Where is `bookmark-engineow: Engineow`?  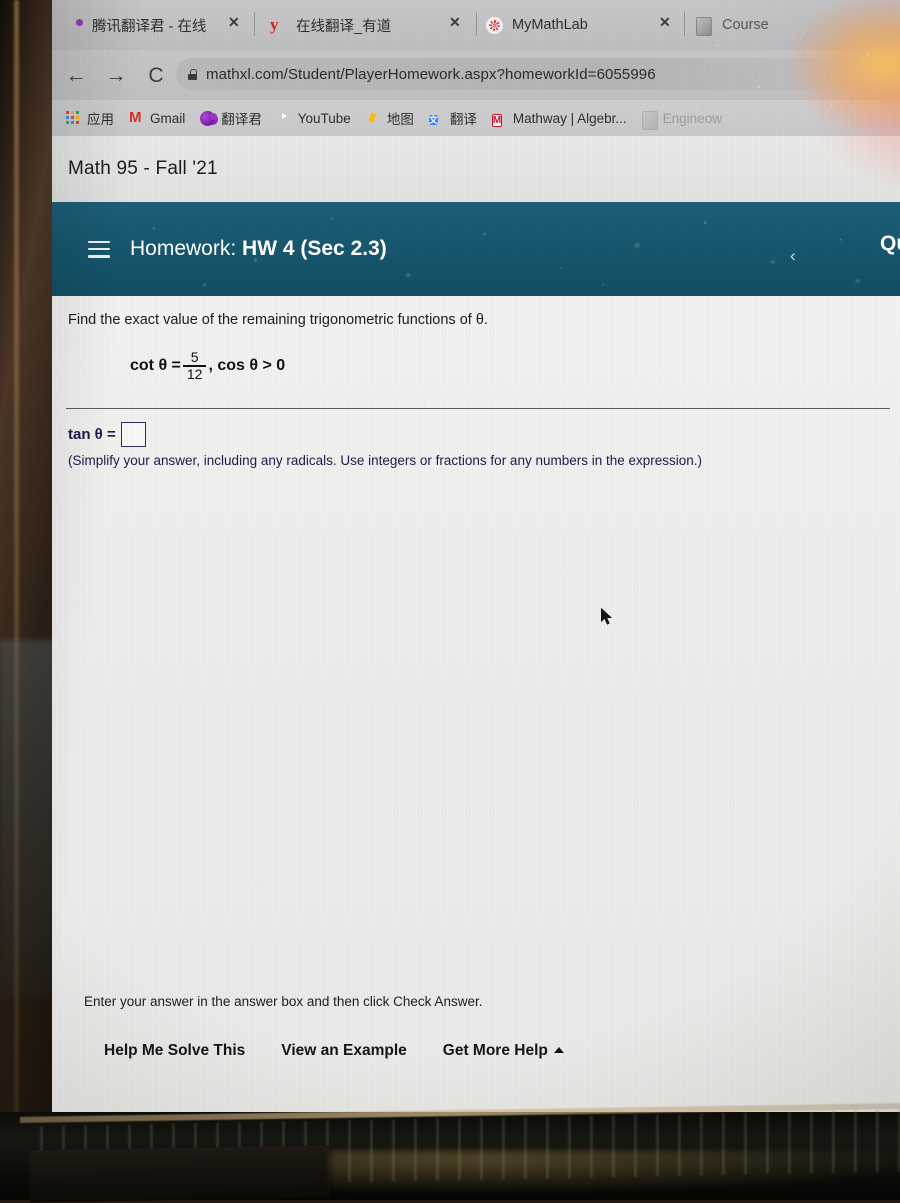 bookmark-engineow: Engineow is located at coordinates (682, 120).